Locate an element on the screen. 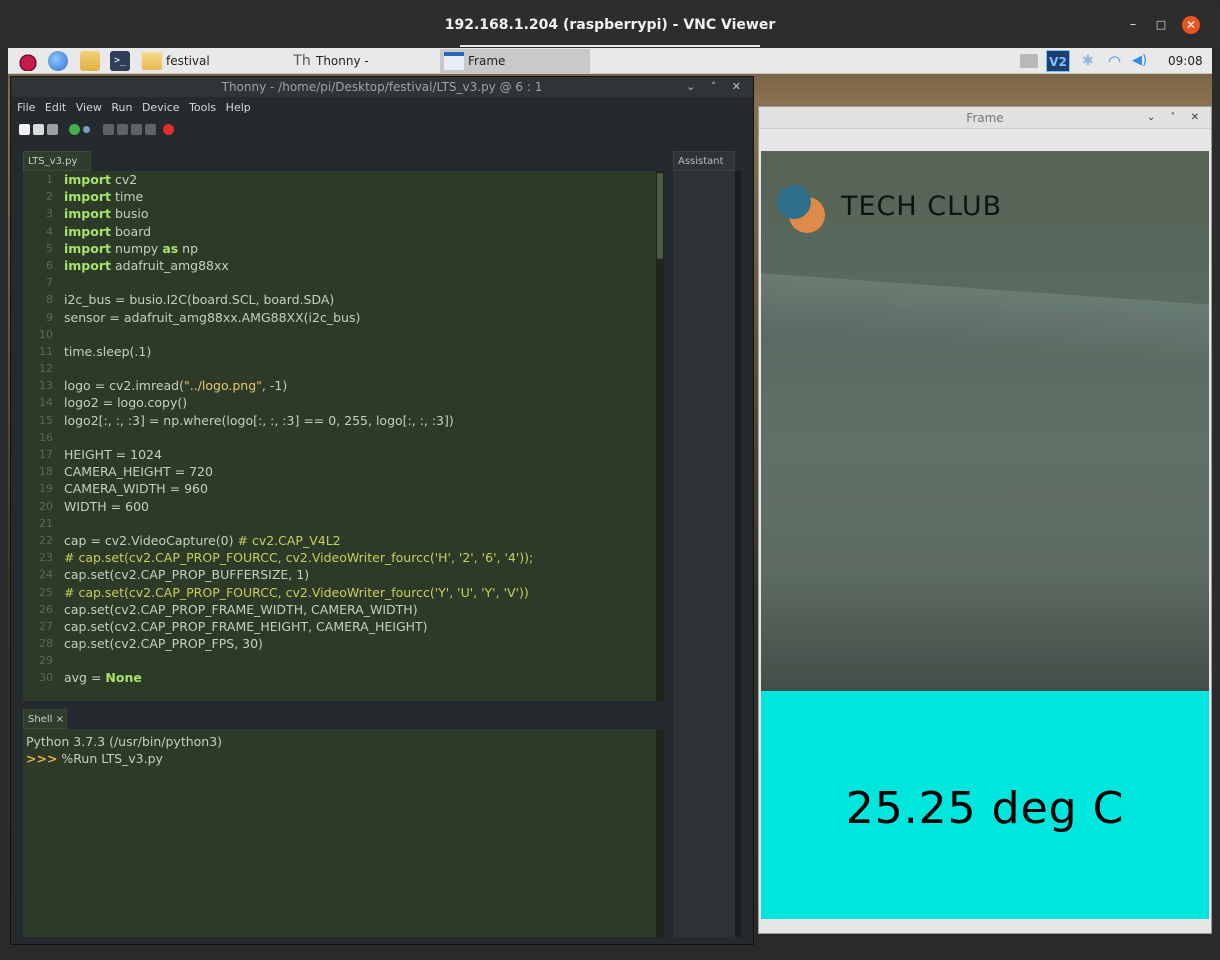 This screenshot has height=960, width=1220. code-line: 12 is located at coordinates (343, 368).